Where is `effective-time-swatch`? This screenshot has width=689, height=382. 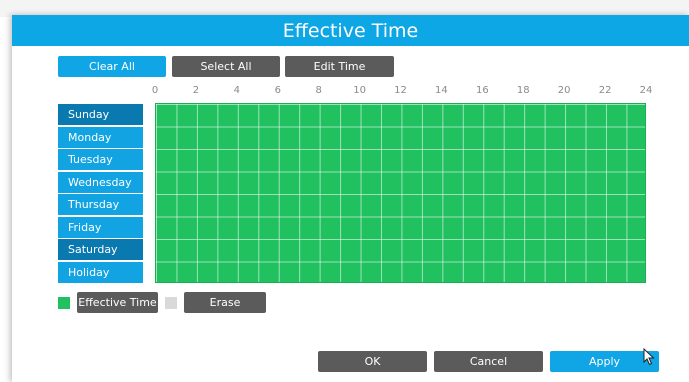 effective-time-swatch is located at coordinates (64, 303).